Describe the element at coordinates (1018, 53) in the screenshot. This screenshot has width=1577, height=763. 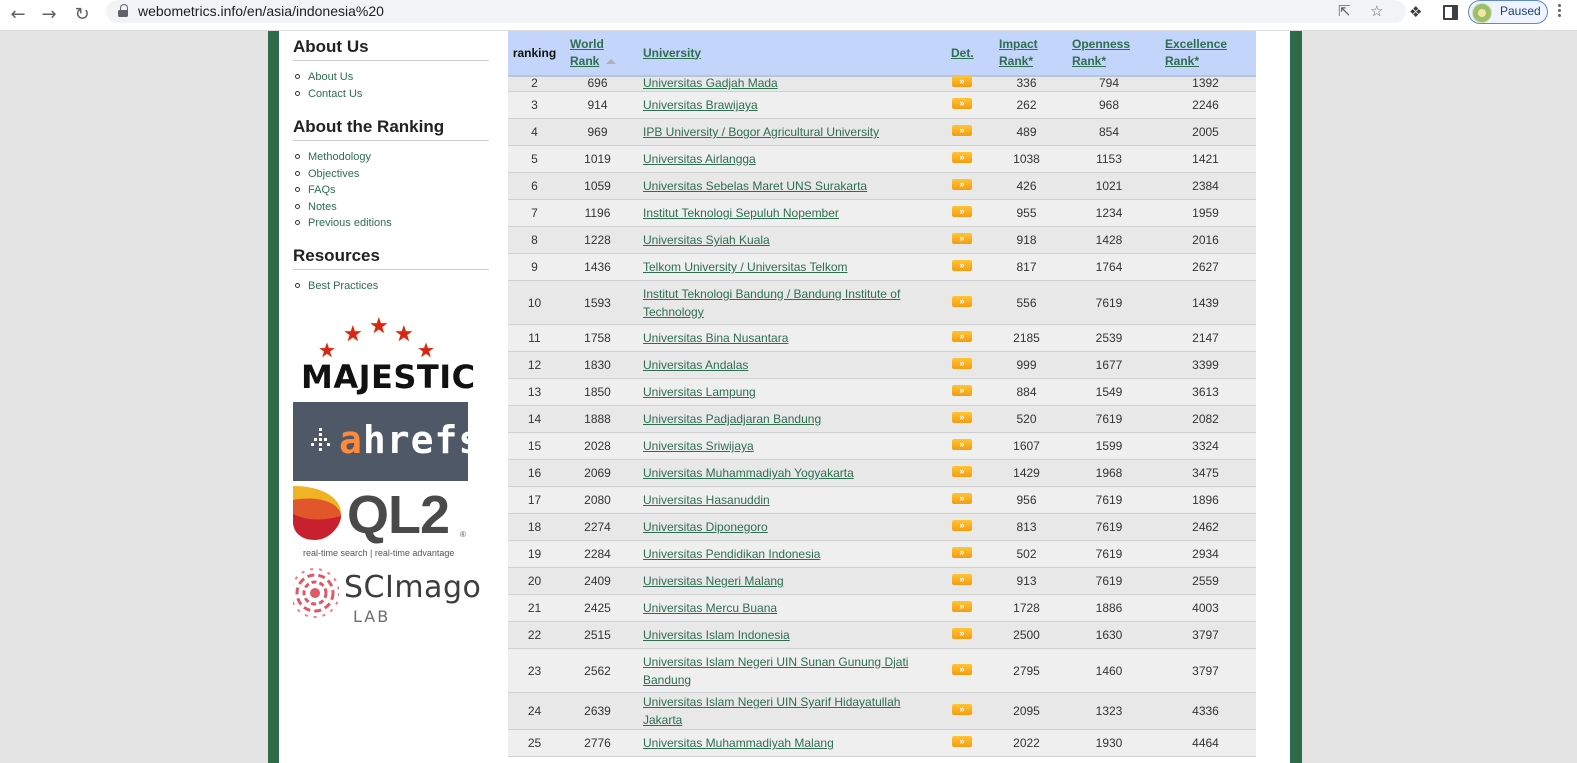
I see `impact-rank-sort-link: Impact Rank*` at that location.